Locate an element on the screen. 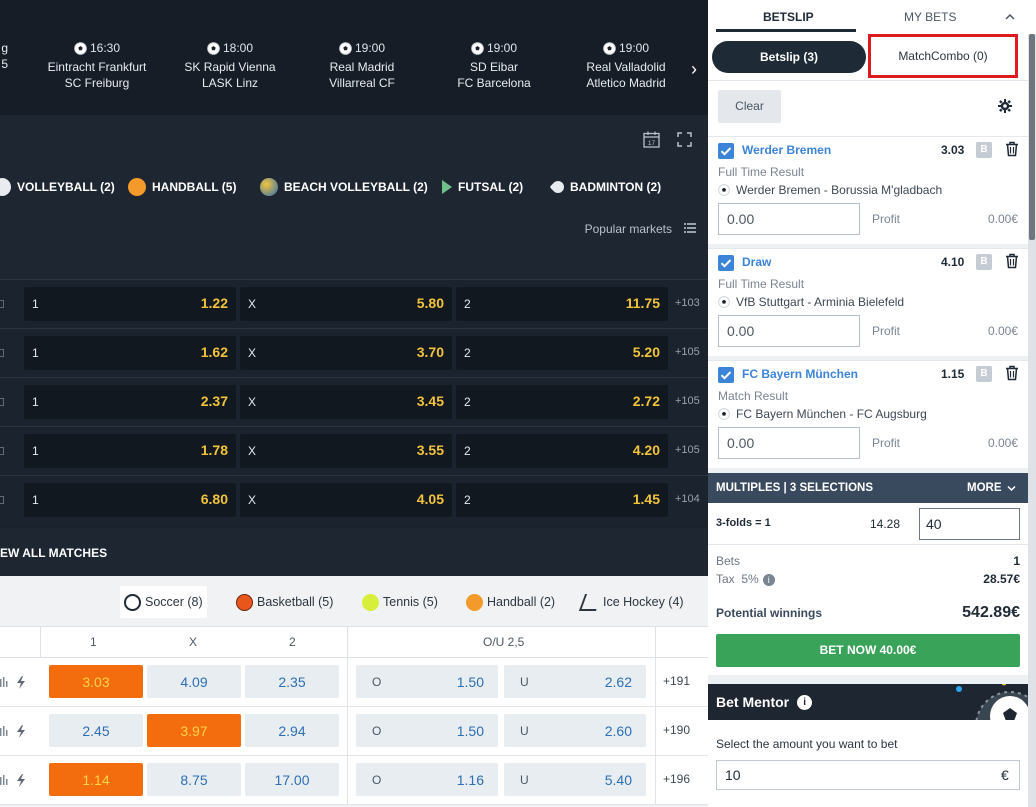  popular-markets-label: Popular markets is located at coordinates (628, 229).